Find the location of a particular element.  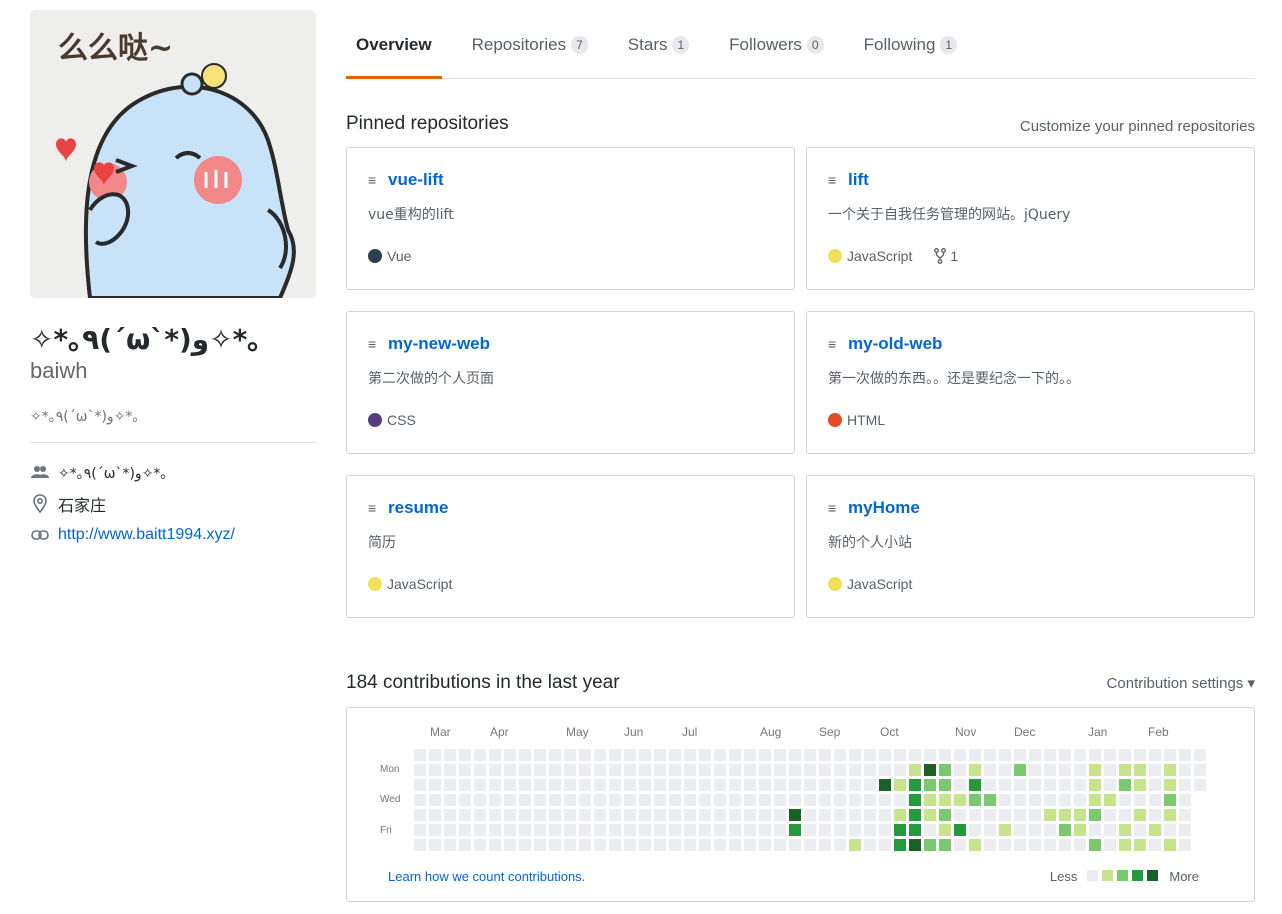

repo-link: vue-lift is located at coordinates (416, 180).